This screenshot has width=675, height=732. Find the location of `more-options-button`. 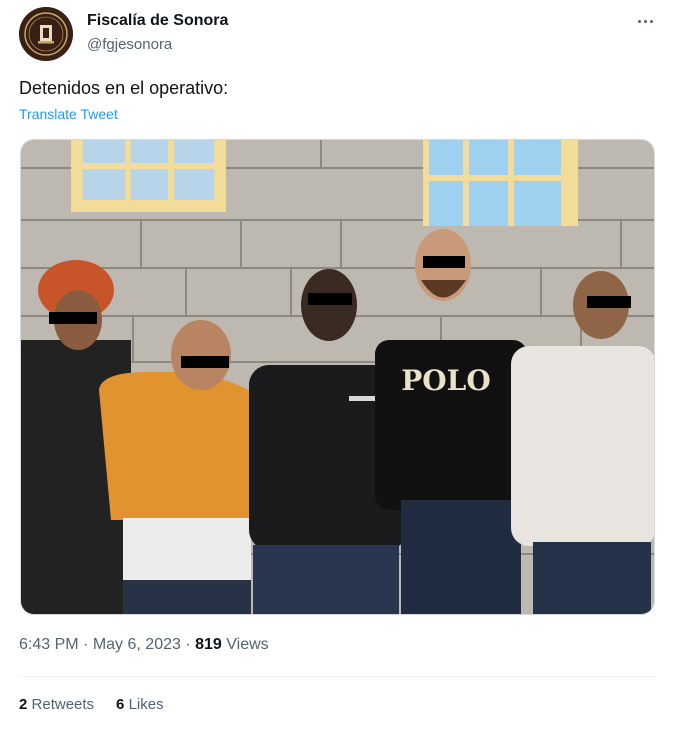

more-options-button is located at coordinates (645, 21).